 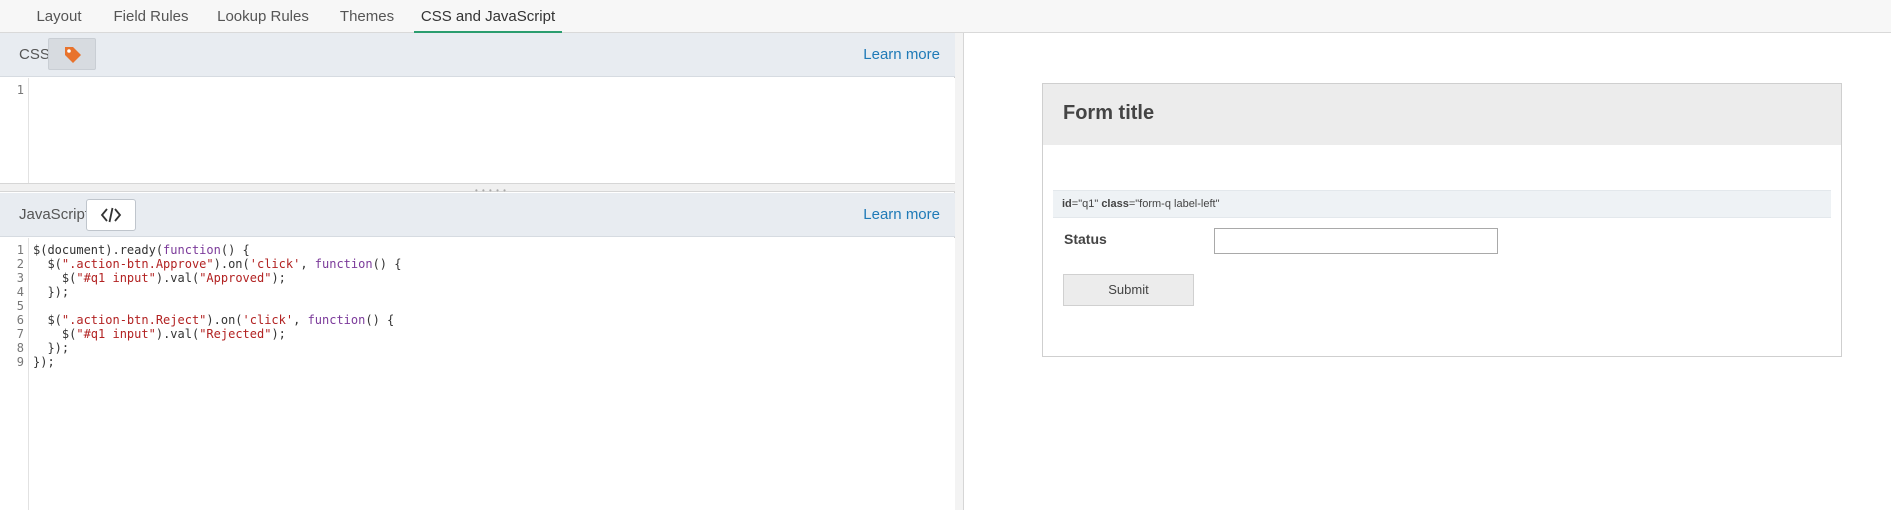 I want to click on code-icon, so click(x=111, y=217).